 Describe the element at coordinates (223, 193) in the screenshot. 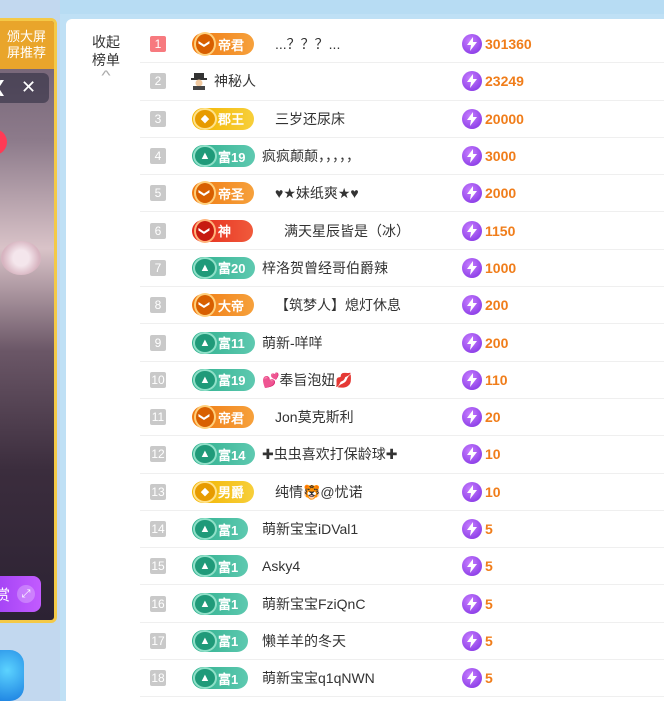

I see `level-badge: ❯ 帝圣` at that location.